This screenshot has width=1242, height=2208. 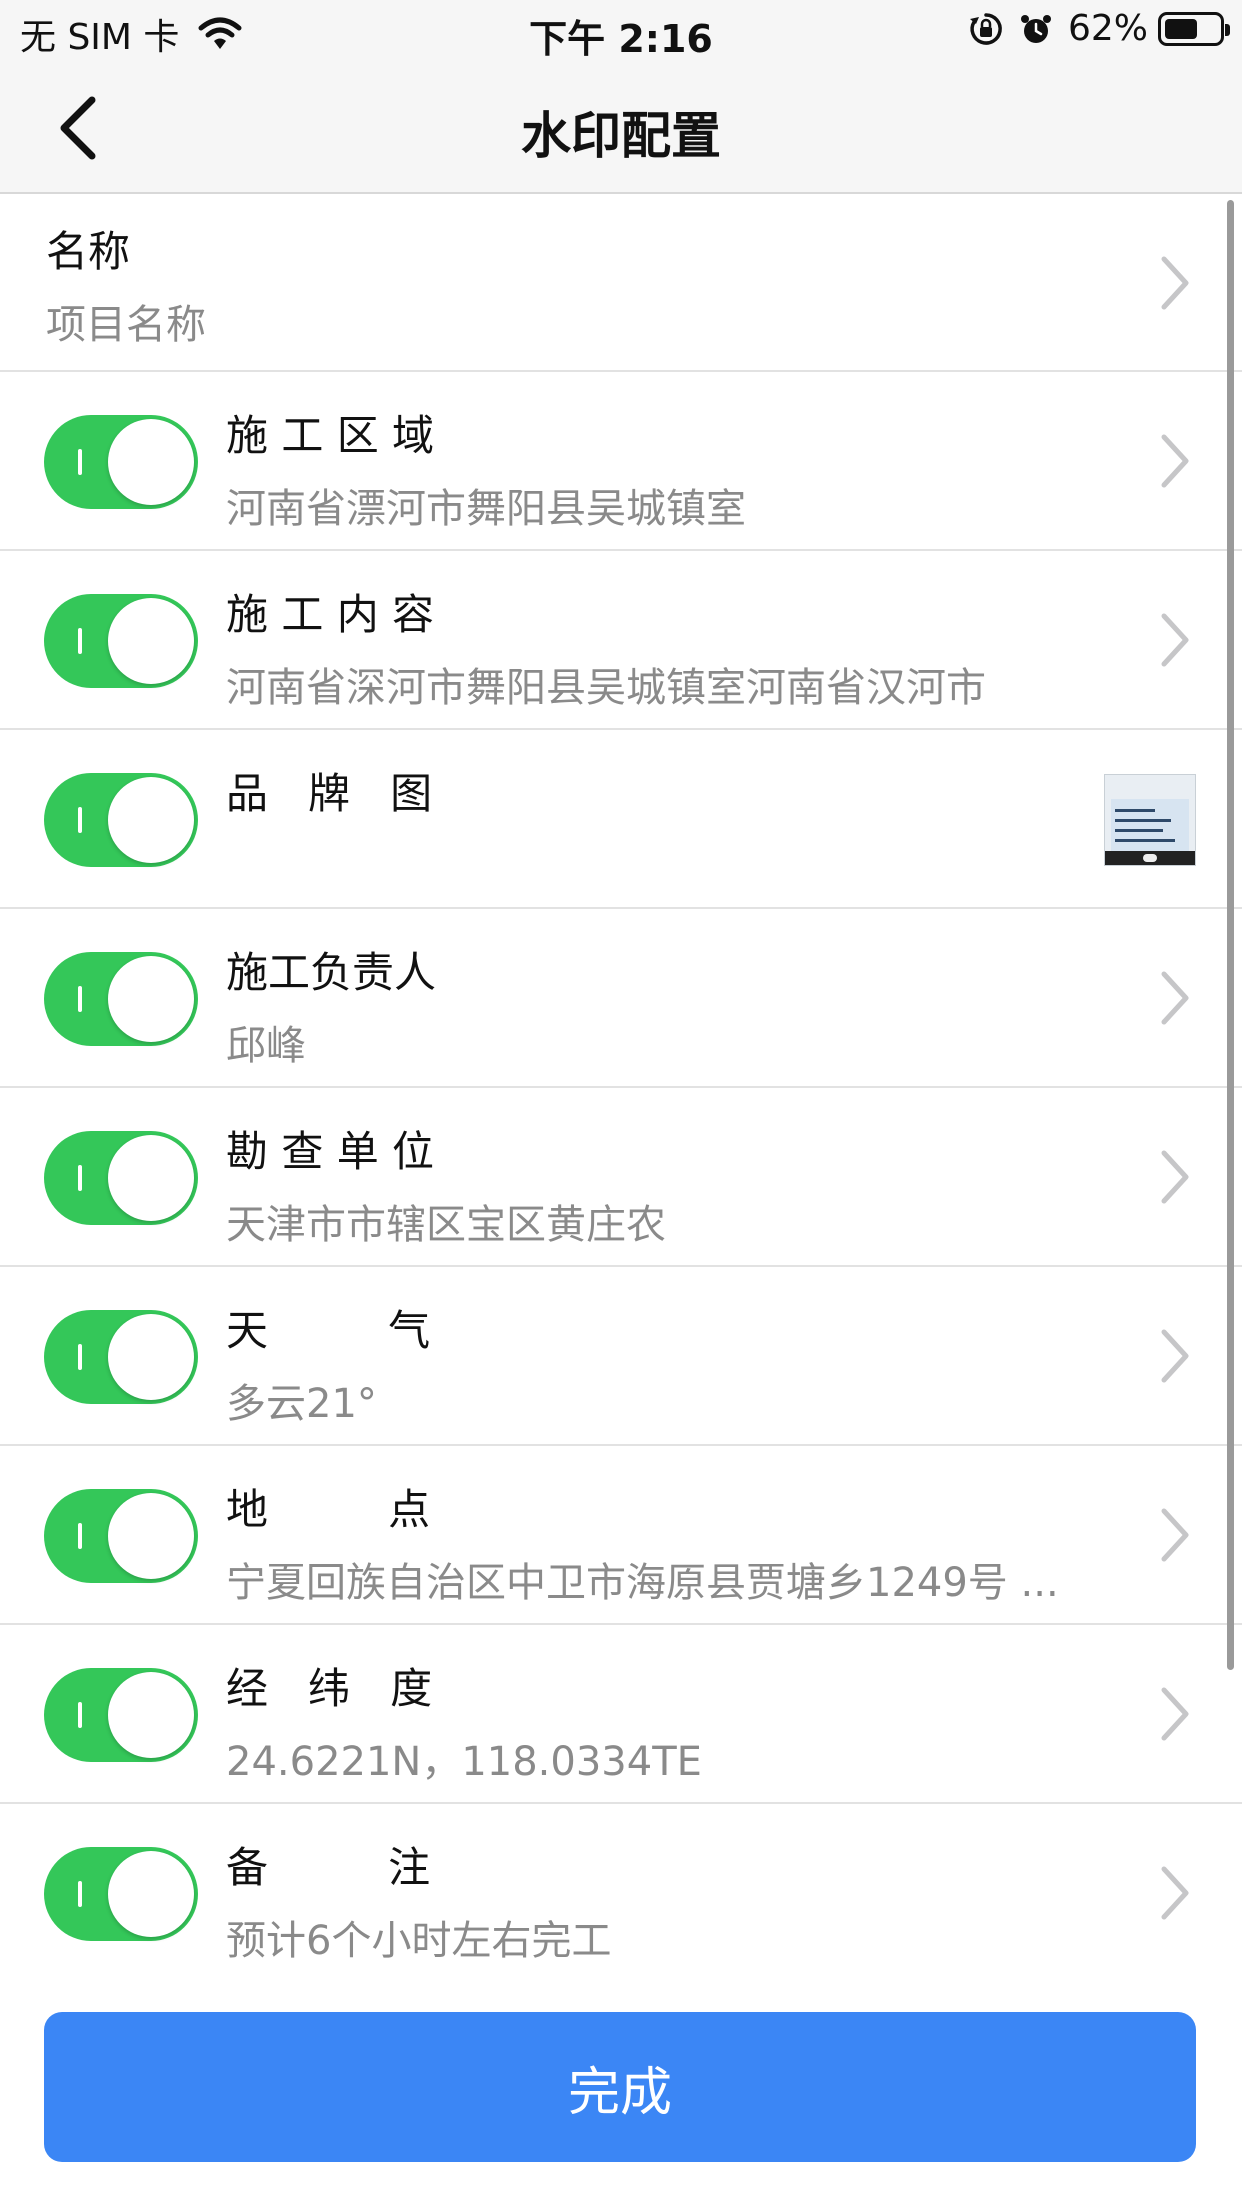 What do you see at coordinates (330, 1151) in the screenshot?
I see `row-title: 勘 查 单 位` at bounding box center [330, 1151].